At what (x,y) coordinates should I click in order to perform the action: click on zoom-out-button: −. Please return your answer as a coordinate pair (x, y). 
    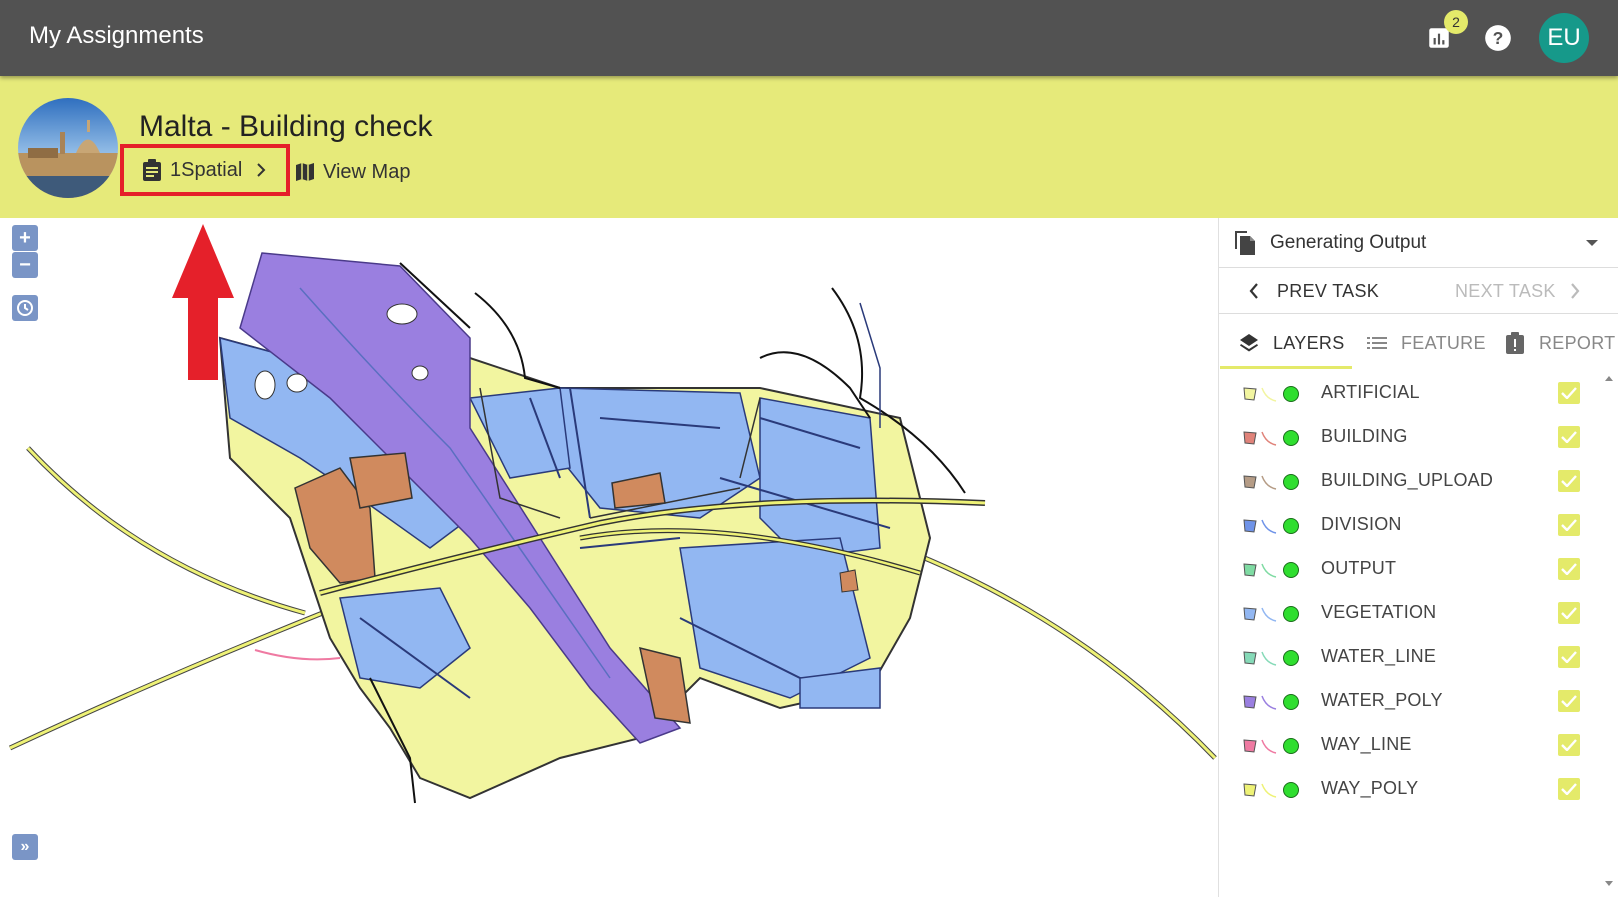
    Looking at the image, I should click on (25, 265).